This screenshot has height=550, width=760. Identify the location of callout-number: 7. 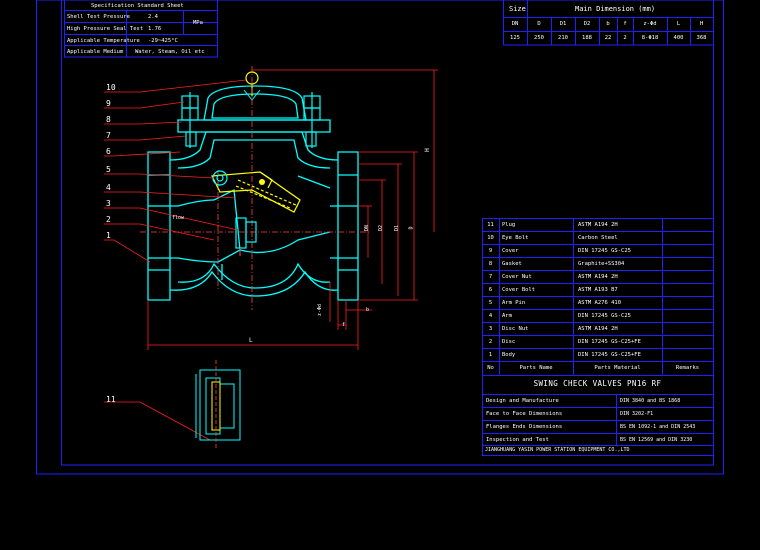
(108, 135).